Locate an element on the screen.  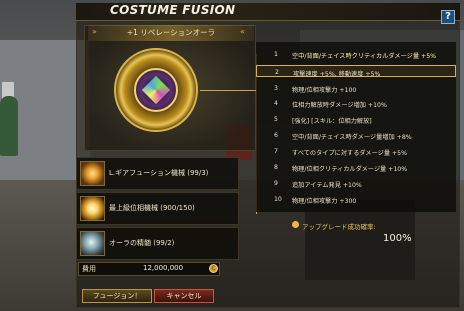
material-slot: 最上級位相機械 (900/150) is located at coordinates (157, 208).